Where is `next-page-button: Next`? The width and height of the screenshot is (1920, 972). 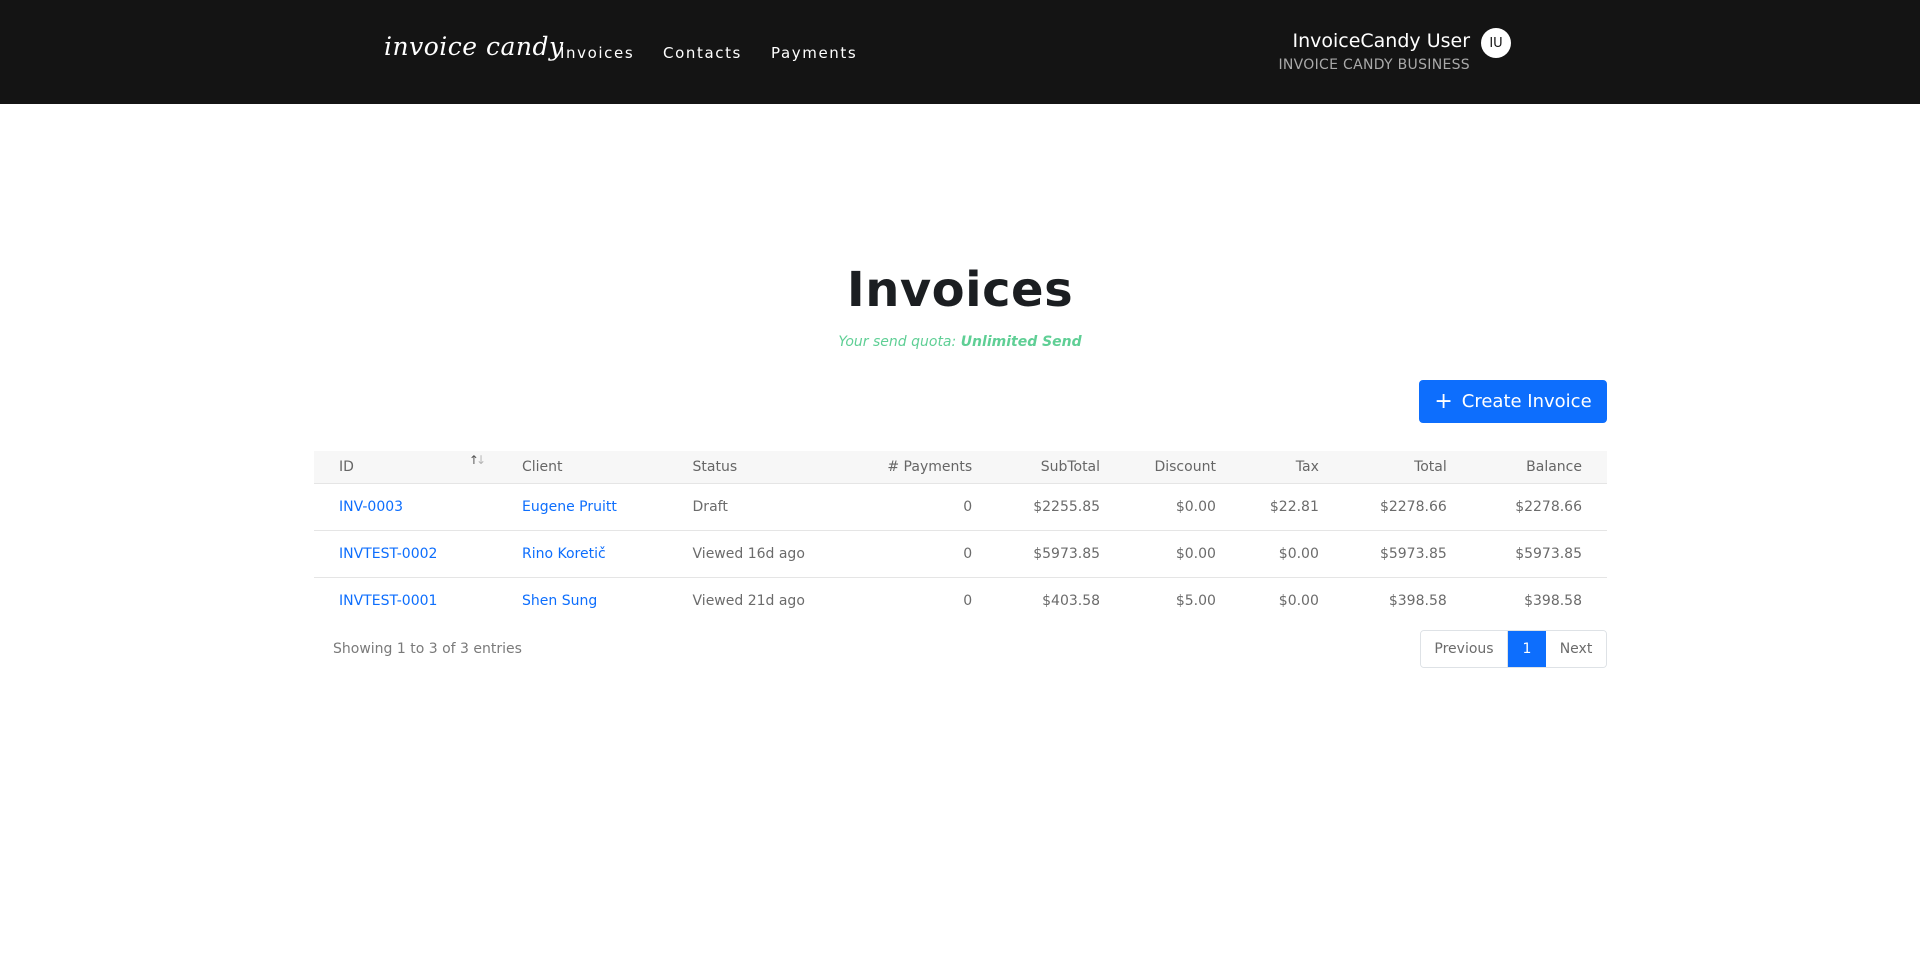
next-page-button: Next is located at coordinates (1576, 649).